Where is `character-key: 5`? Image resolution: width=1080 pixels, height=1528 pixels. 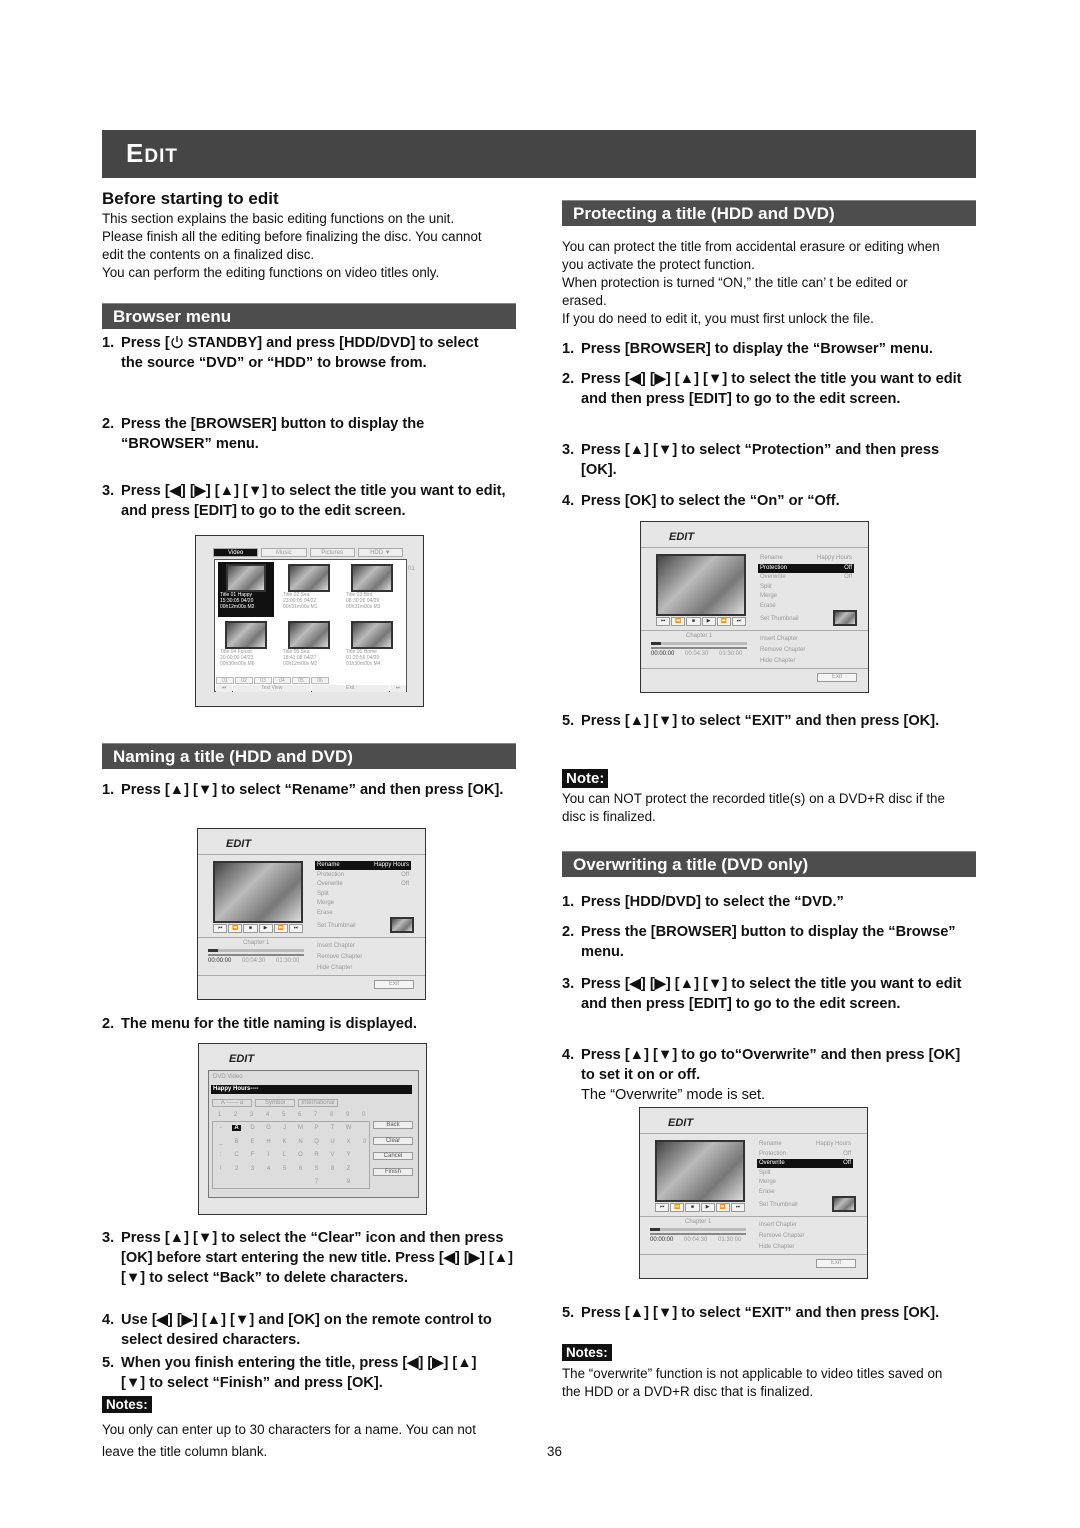
character-key: 5 is located at coordinates (284, 1168).